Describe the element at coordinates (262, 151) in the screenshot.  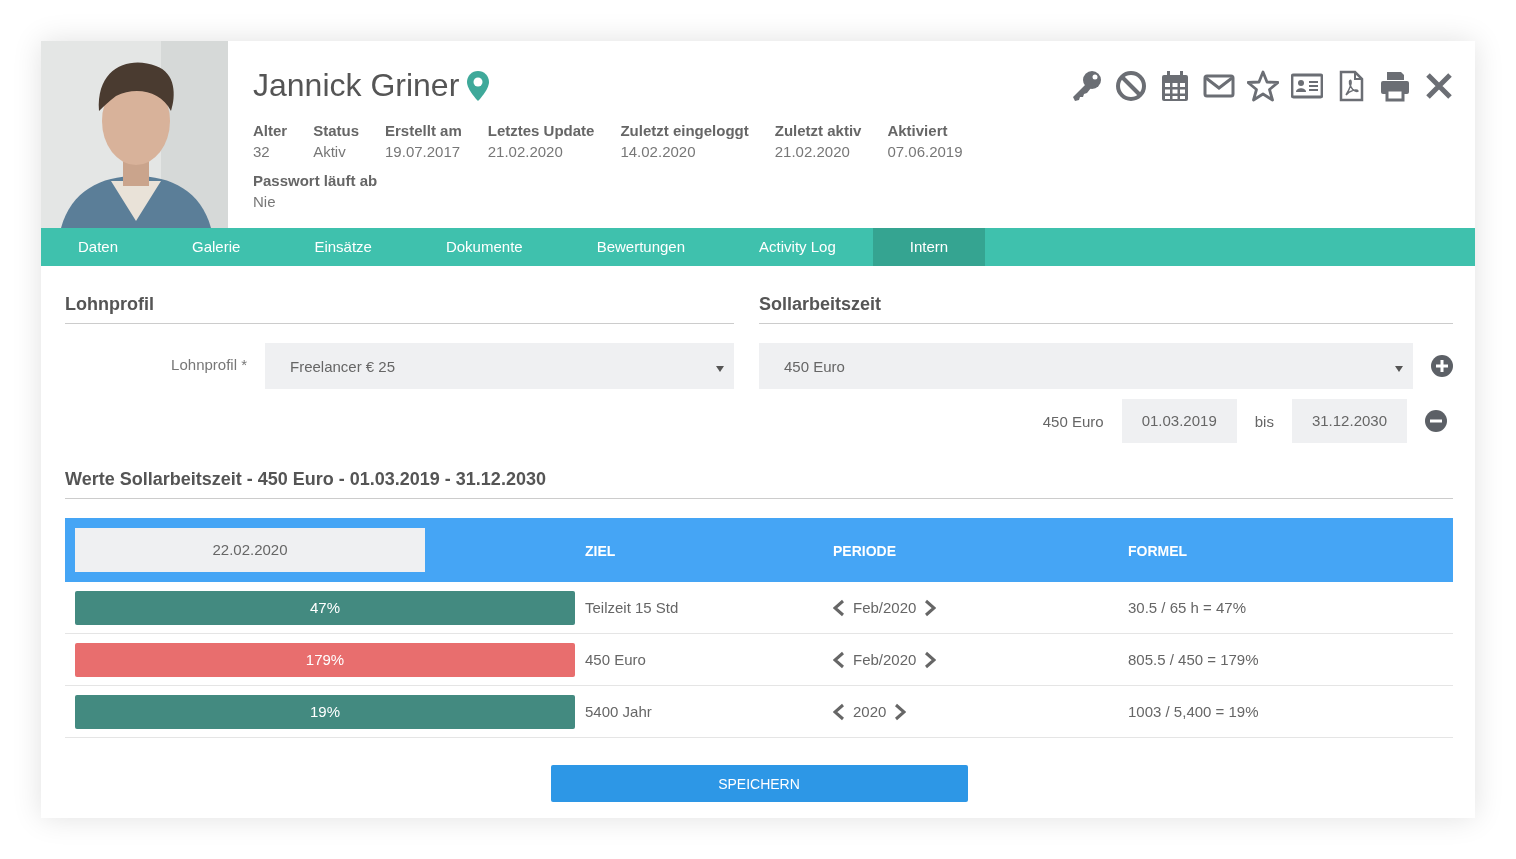
I see `field-value: 32` at that location.